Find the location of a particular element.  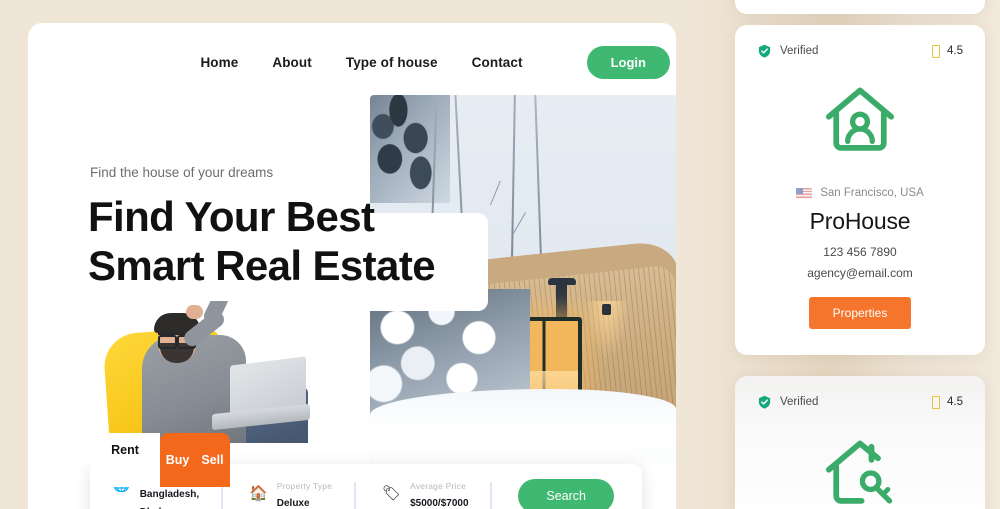

agency-card-second-header: Verified 4.5 is located at coordinates (860, 393).